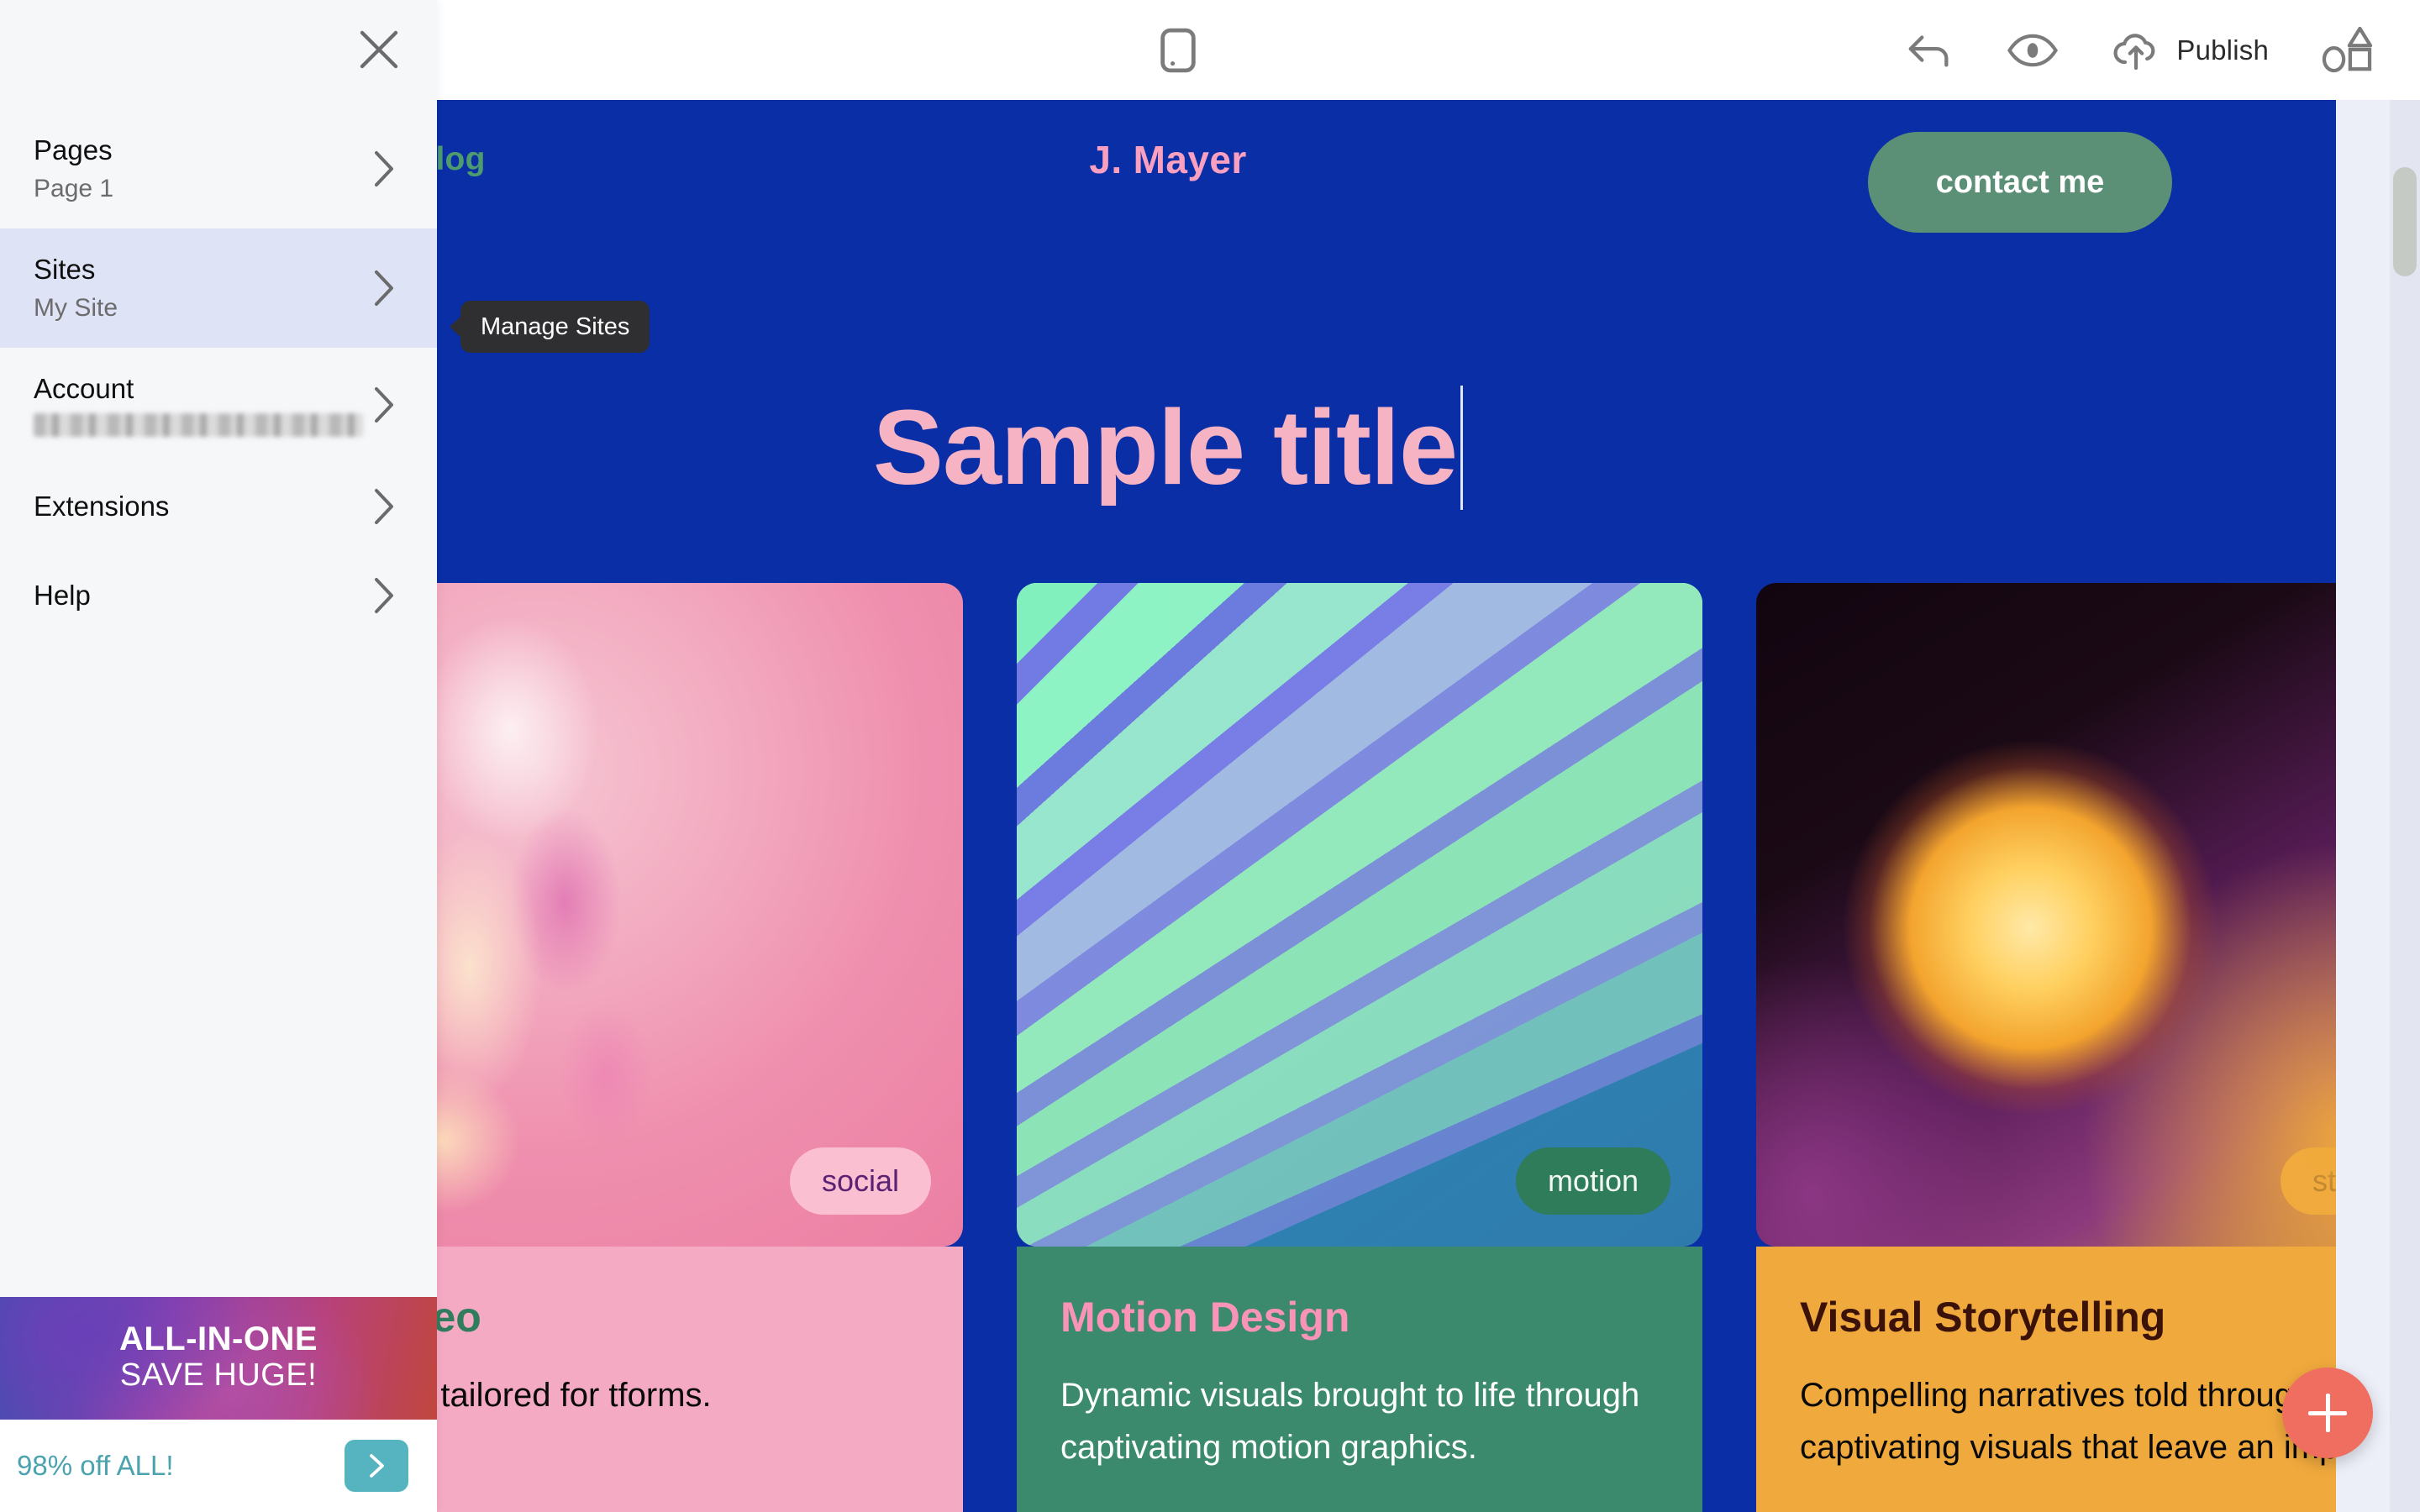  What do you see at coordinates (1359, 1317) in the screenshot?
I see `card-title: Motion Design` at bounding box center [1359, 1317].